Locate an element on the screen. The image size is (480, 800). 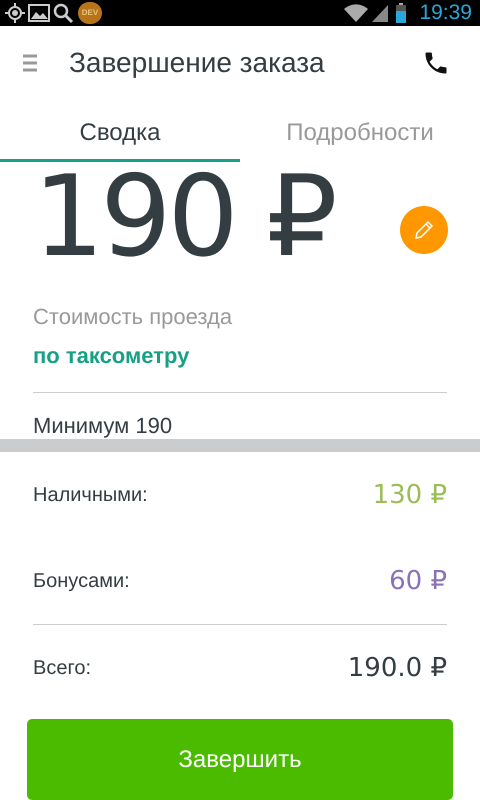
status-time: 19:39 is located at coordinates (445, 13).